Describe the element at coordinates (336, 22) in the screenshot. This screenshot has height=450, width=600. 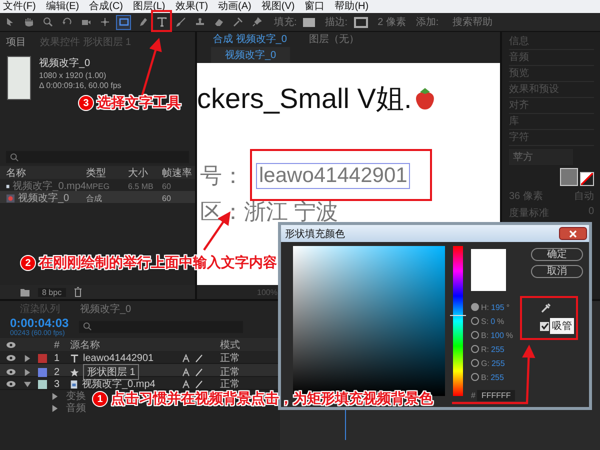
I see `stroke-label: 描边:` at that location.